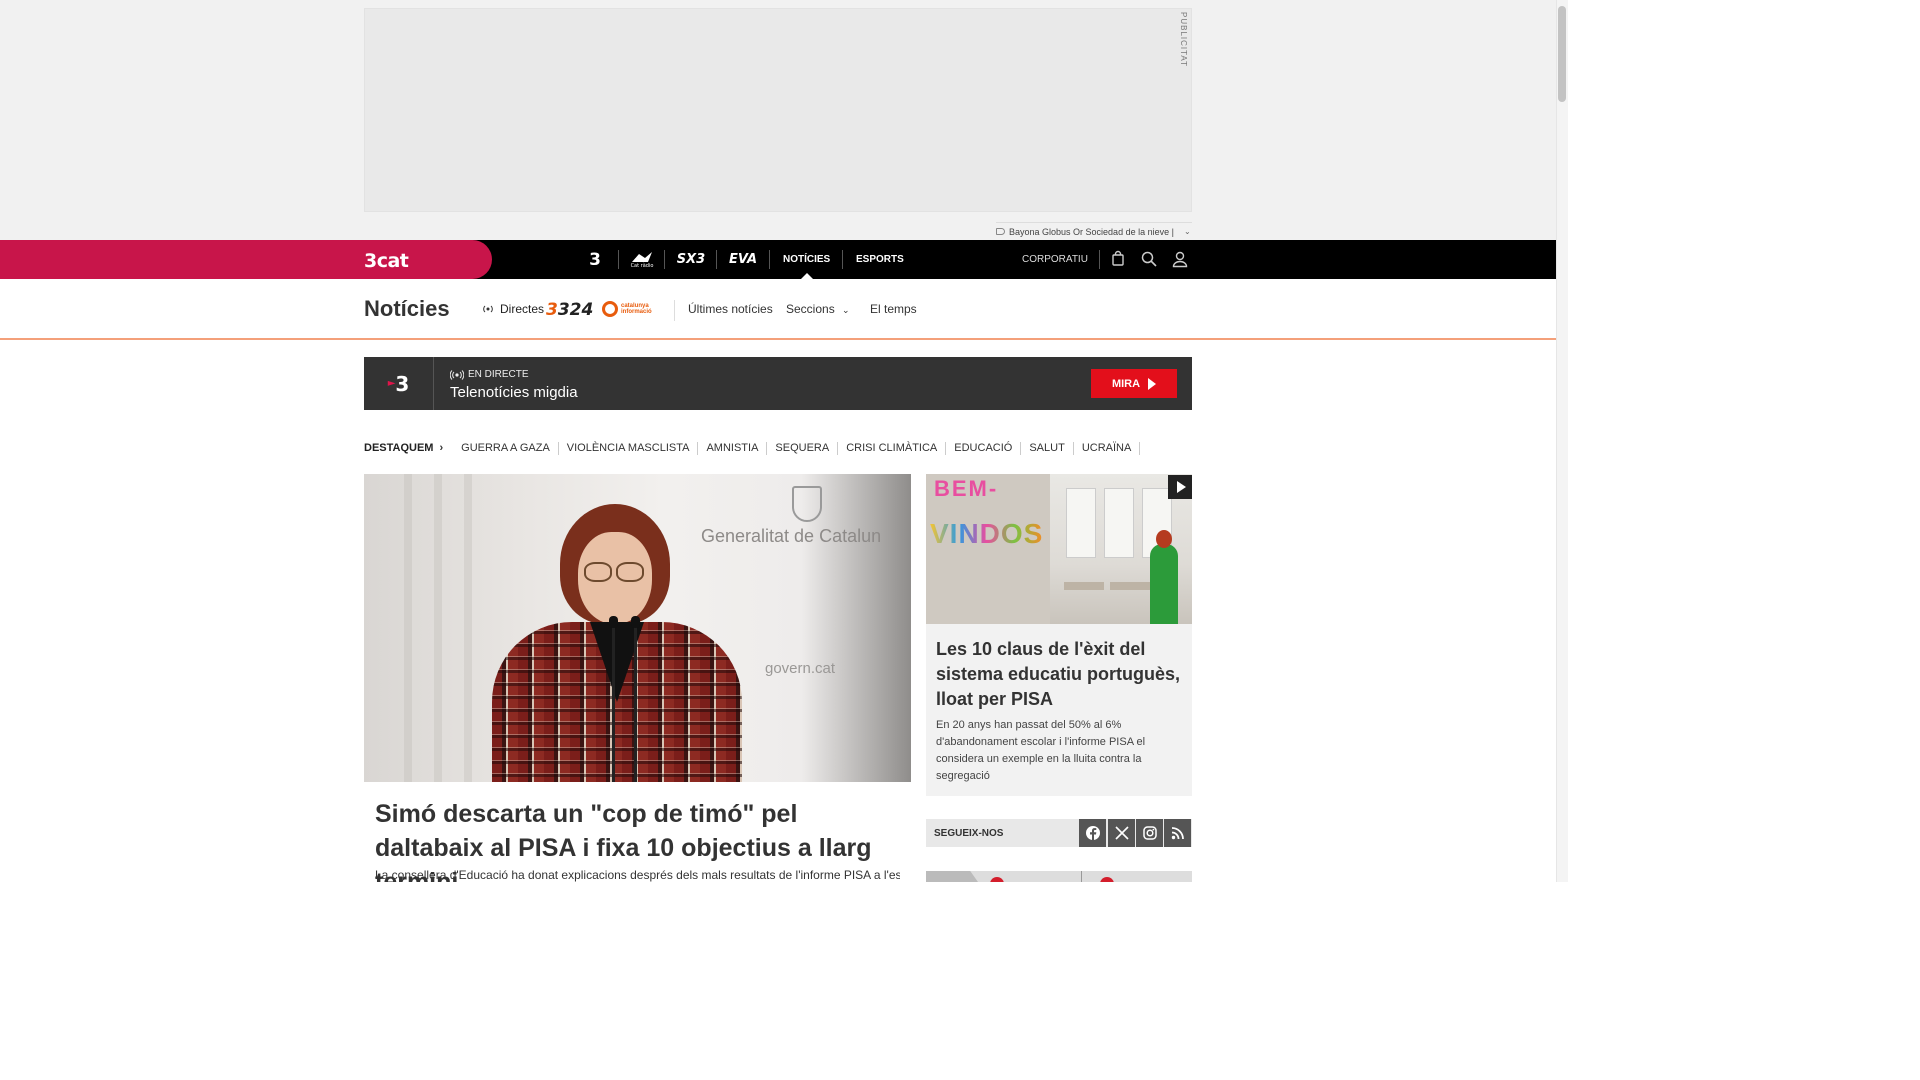  I want to click on facebook-glyph, so click(1092, 833).